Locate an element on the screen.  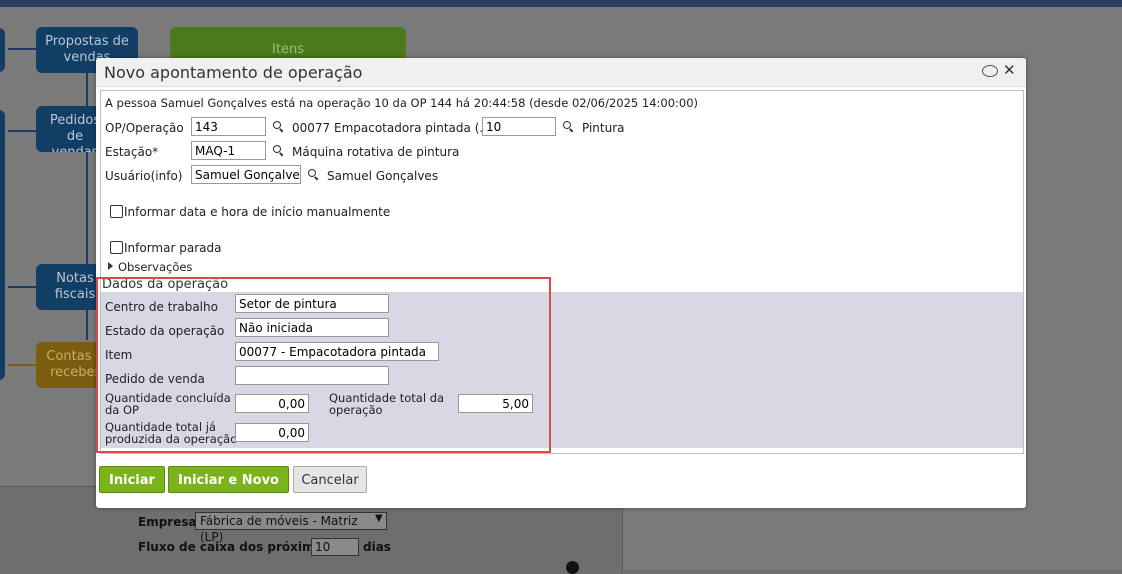
close-icon: ✕ is located at coordinates (1009, 70).